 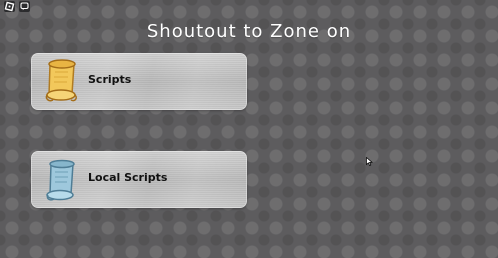 I want to click on page-title: Shoutout to Zone on, so click(x=249, y=31).